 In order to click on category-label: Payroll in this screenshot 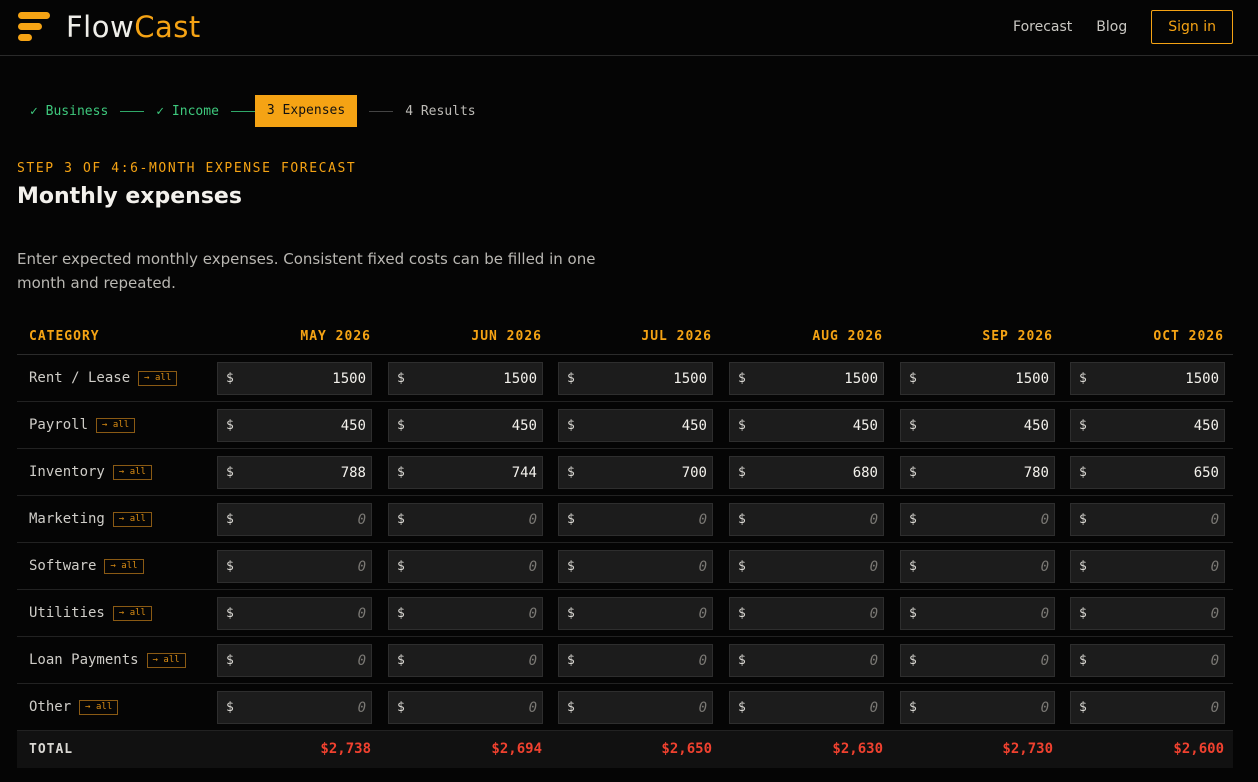, I will do `click(59, 425)`.